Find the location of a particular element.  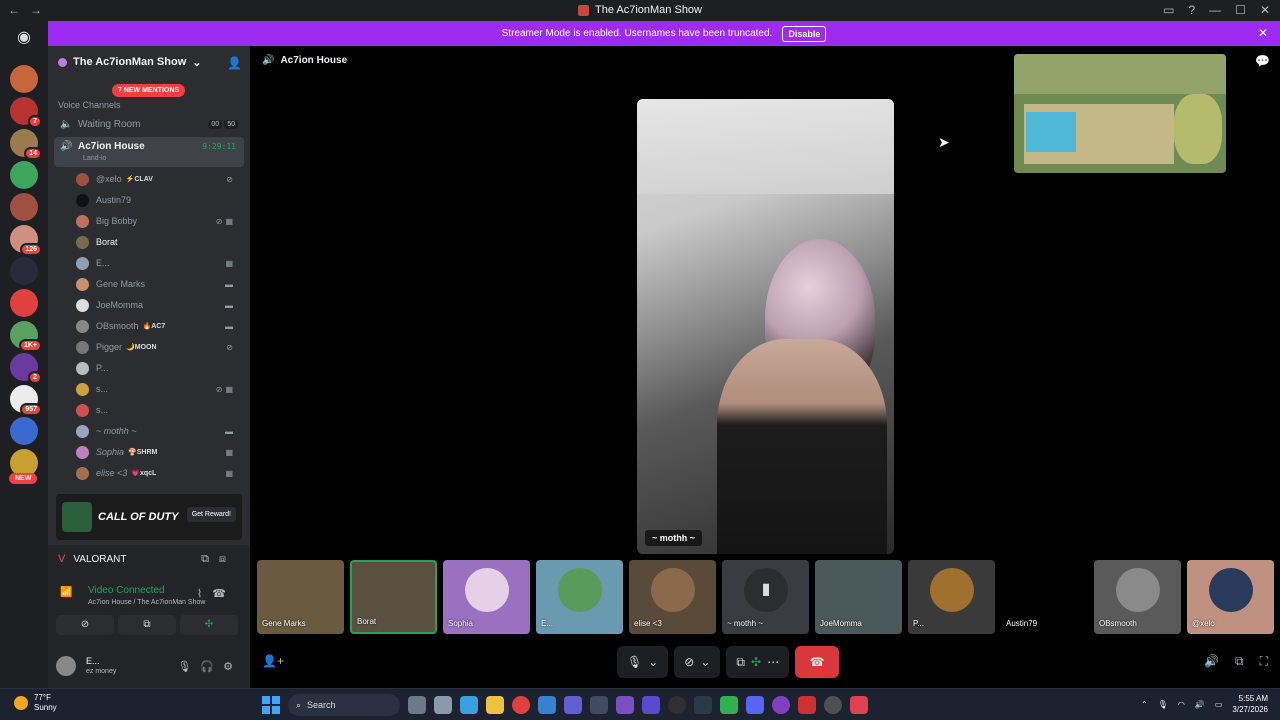

voice-member: JoeMomma ▬ is located at coordinates (160, 305).